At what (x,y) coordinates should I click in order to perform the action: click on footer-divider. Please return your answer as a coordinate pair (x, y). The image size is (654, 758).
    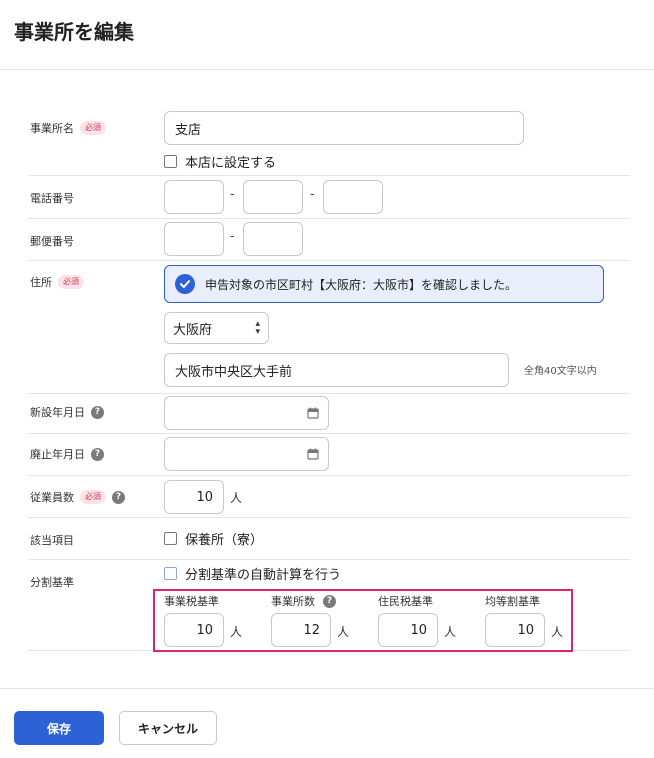
    Looking at the image, I should click on (327, 688).